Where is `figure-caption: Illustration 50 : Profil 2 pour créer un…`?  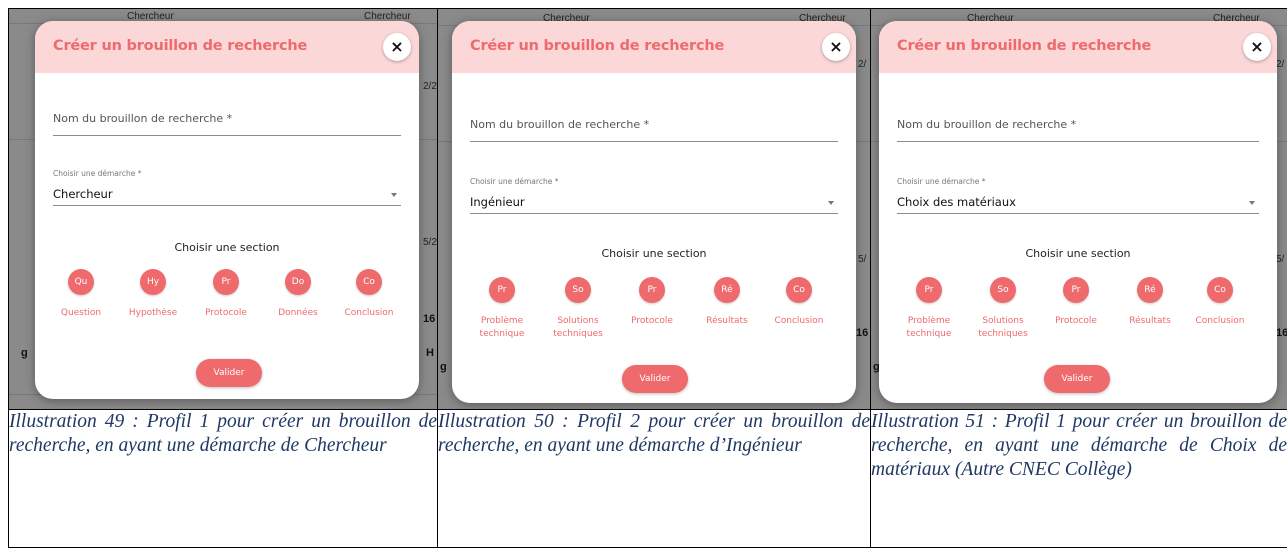
figure-caption: Illustration 50 : Profil 2 pour créer un… is located at coordinates (654, 478).